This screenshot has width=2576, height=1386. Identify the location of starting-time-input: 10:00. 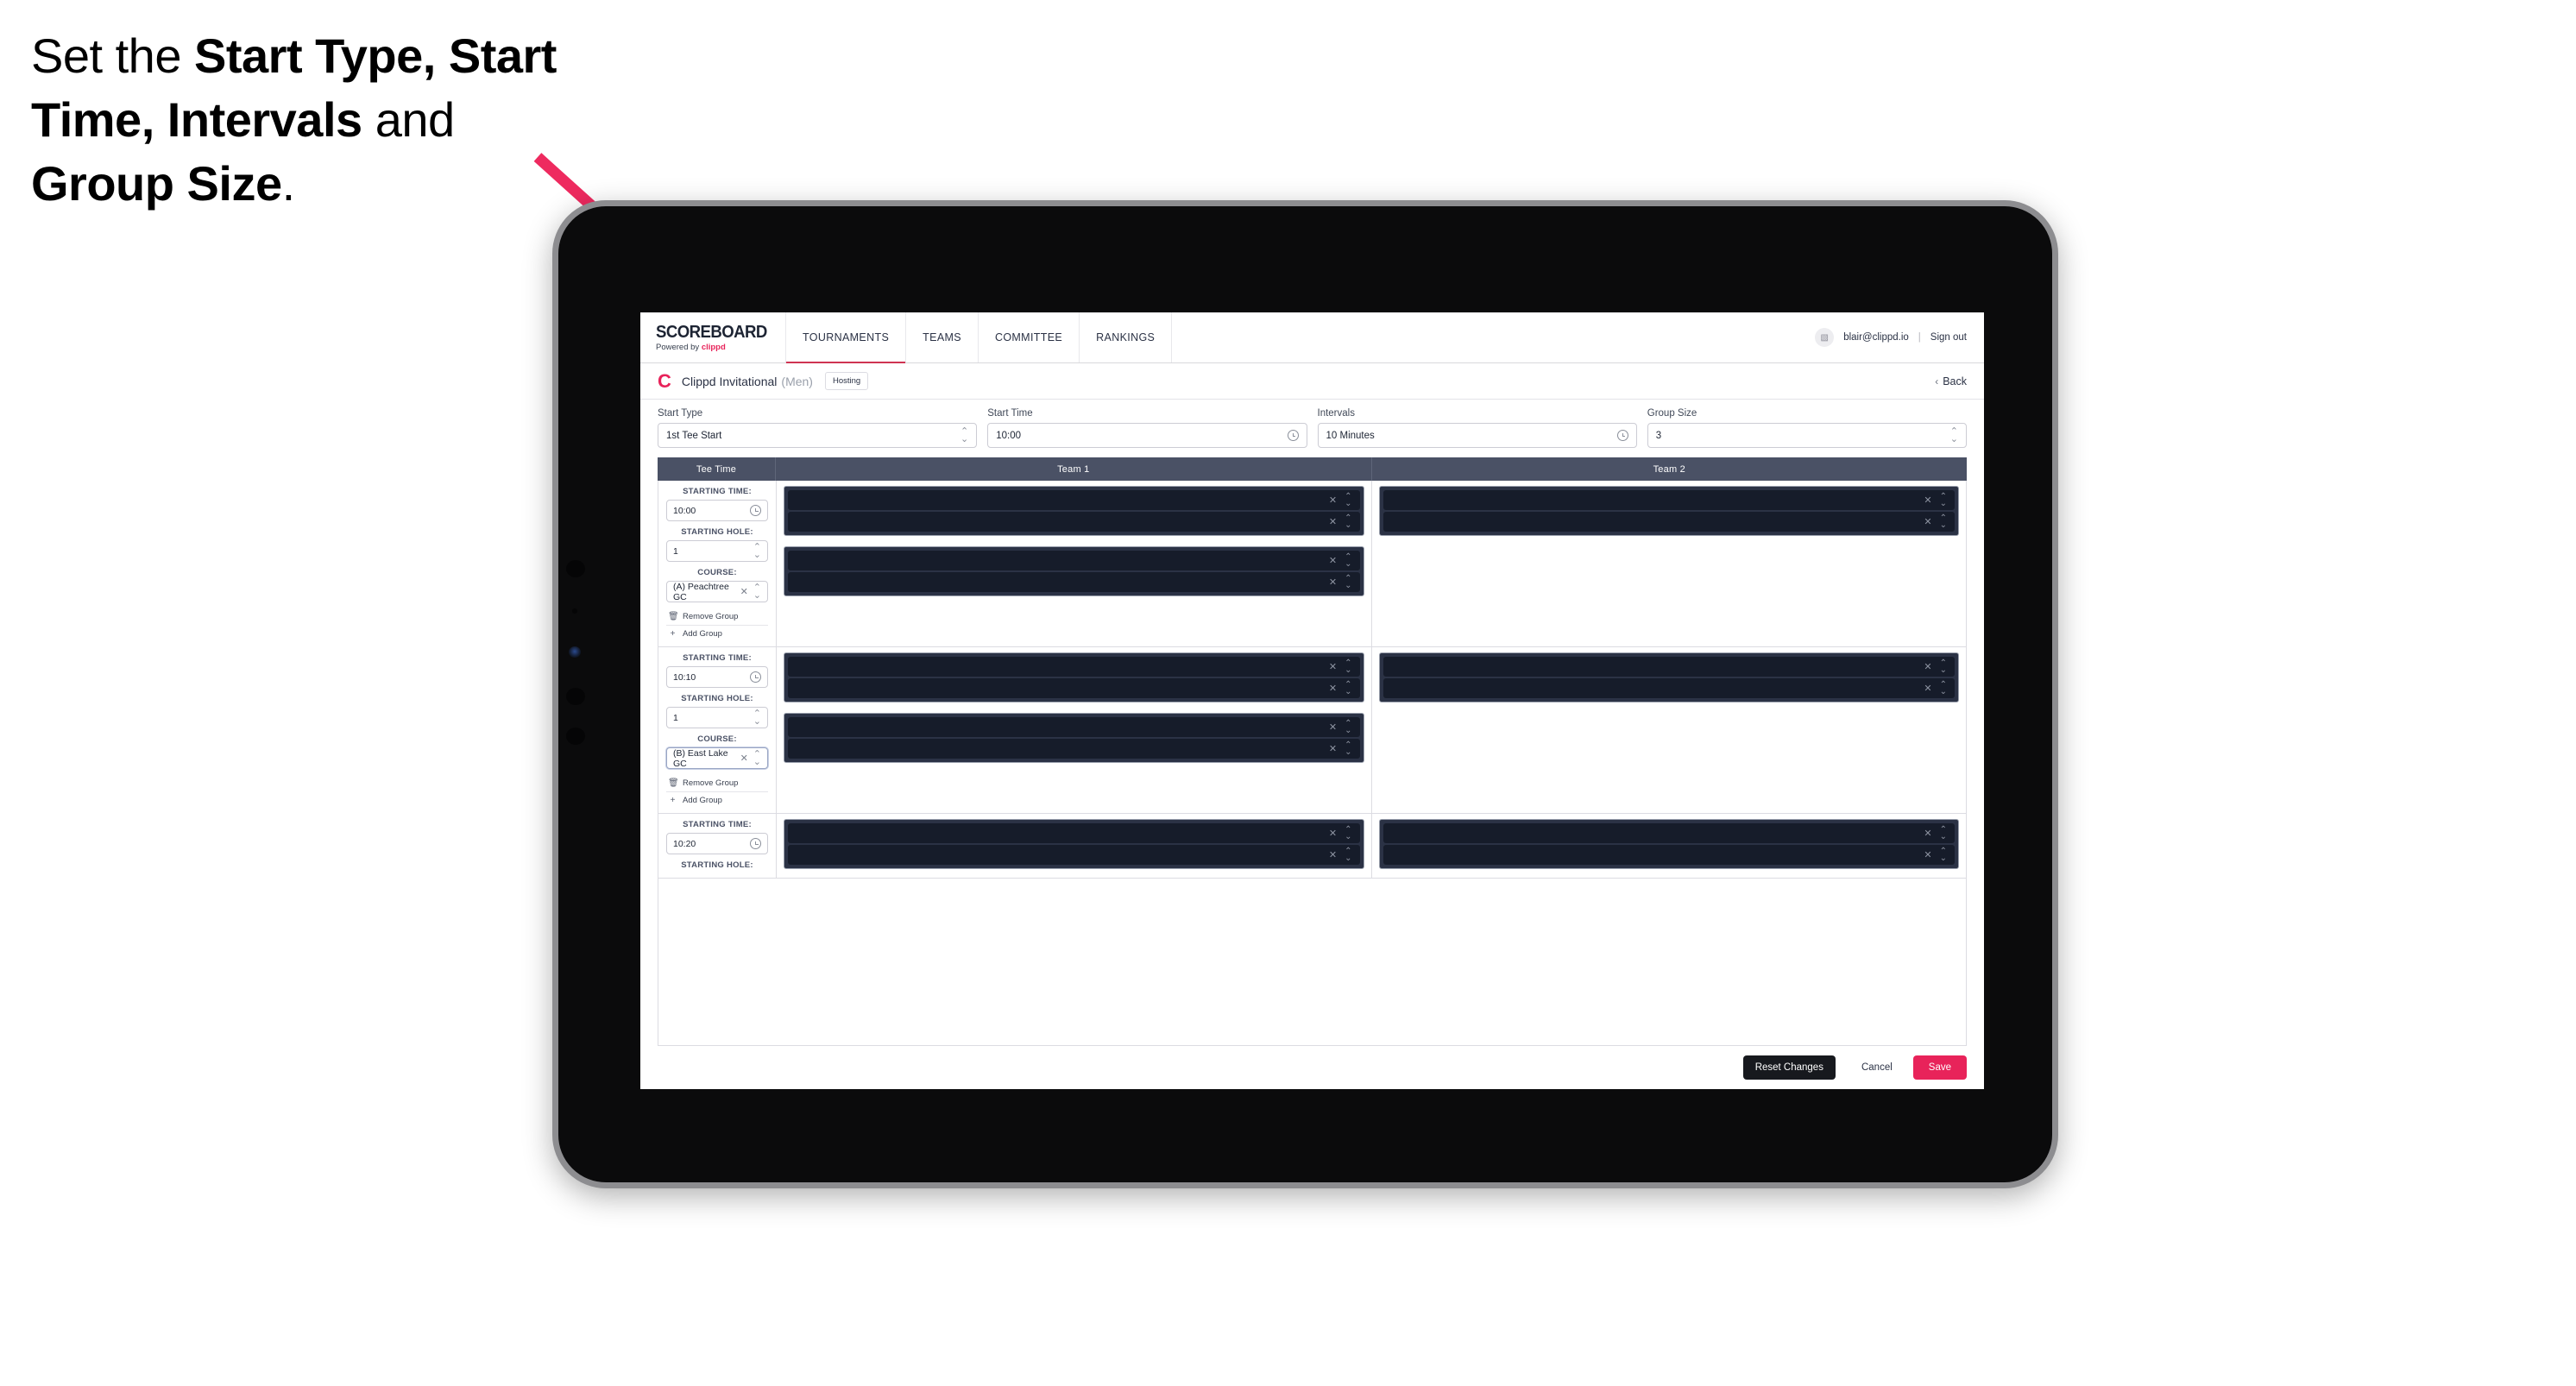
(717, 511).